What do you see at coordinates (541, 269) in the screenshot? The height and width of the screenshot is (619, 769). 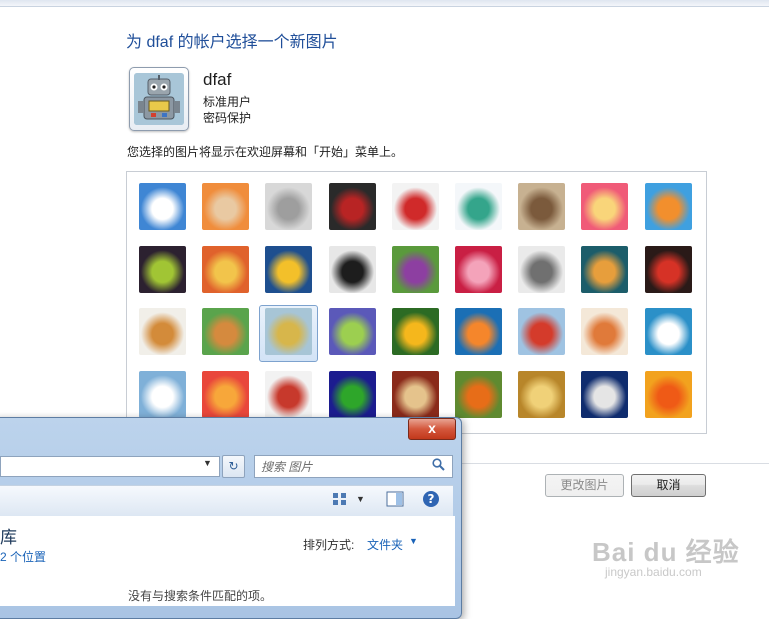 I see `picture-jacks` at bounding box center [541, 269].